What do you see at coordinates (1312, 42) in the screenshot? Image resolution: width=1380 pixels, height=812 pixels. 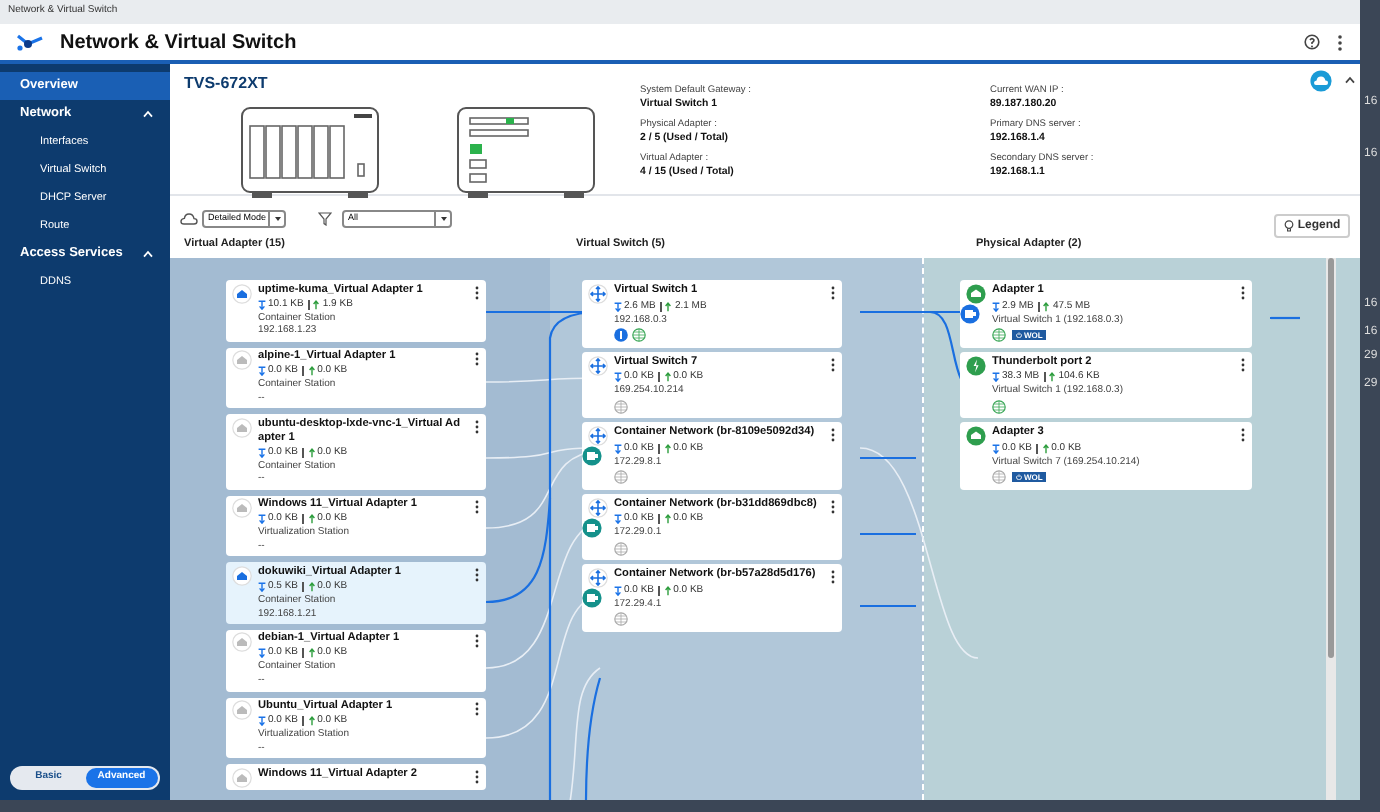 I see `help-icon` at bounding box center [1312, 42].